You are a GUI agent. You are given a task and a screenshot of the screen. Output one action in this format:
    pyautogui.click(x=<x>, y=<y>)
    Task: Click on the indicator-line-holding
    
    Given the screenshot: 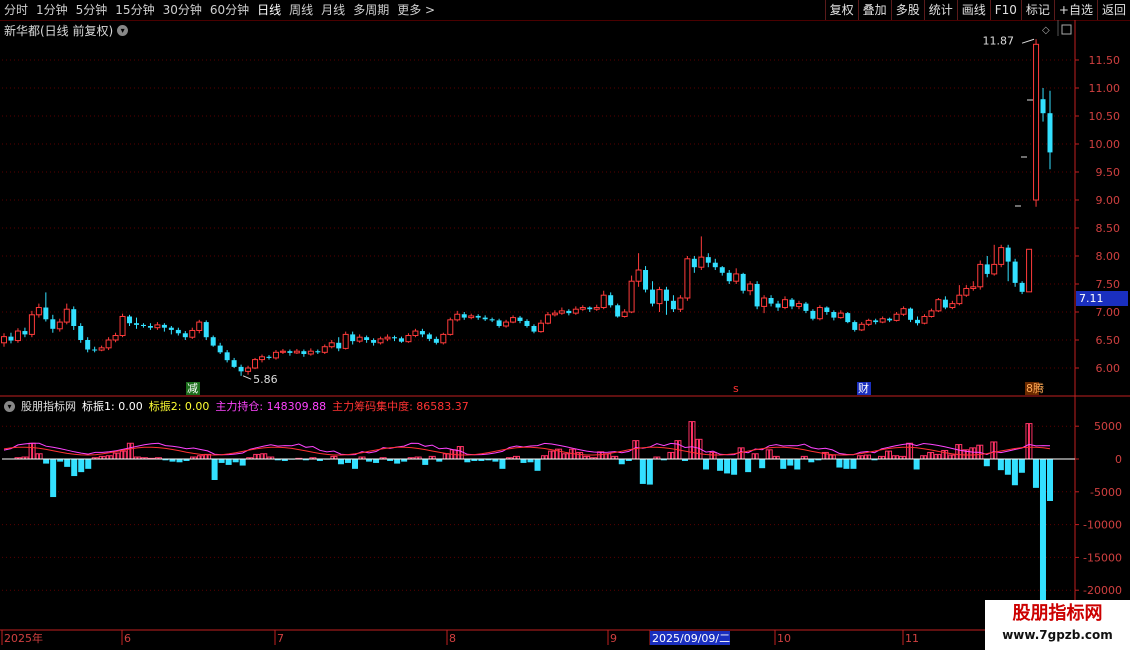 What is the action you would take?
    pyautogui.click(x=527, y=449)
    